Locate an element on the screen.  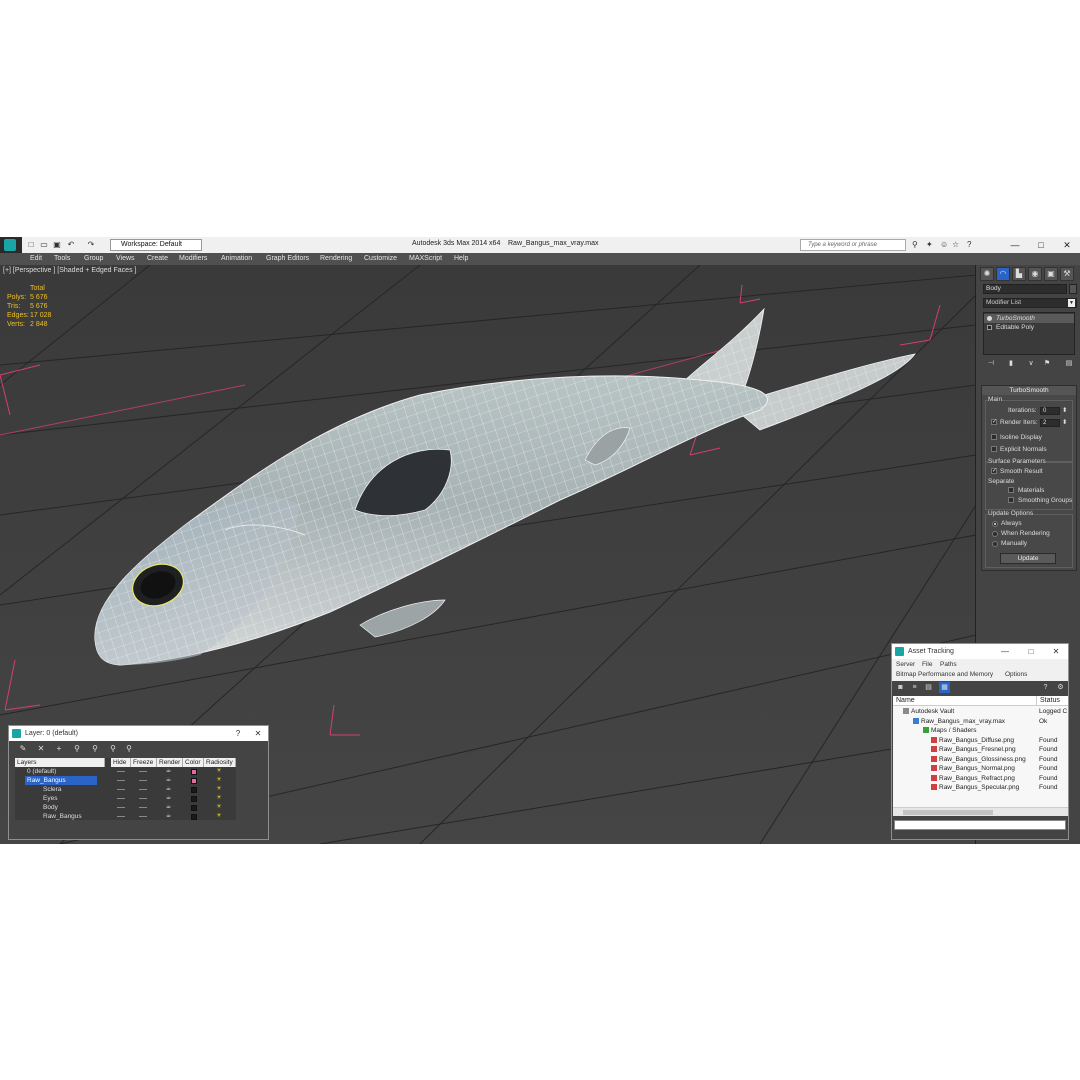
asset-dialog-titlebar: Asset Tracking — □ ✕ is located at coordinates (980, 651).